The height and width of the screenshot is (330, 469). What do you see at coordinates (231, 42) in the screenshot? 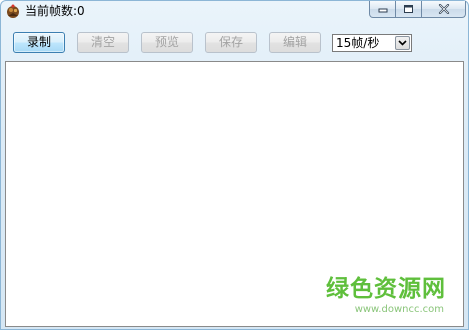
I see `save-button: 保存` at bounding box center [231, 42].